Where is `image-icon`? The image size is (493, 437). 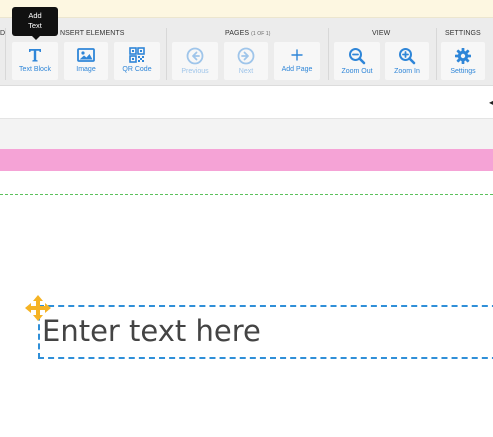 image-icon is located at coordinates (86, 55).